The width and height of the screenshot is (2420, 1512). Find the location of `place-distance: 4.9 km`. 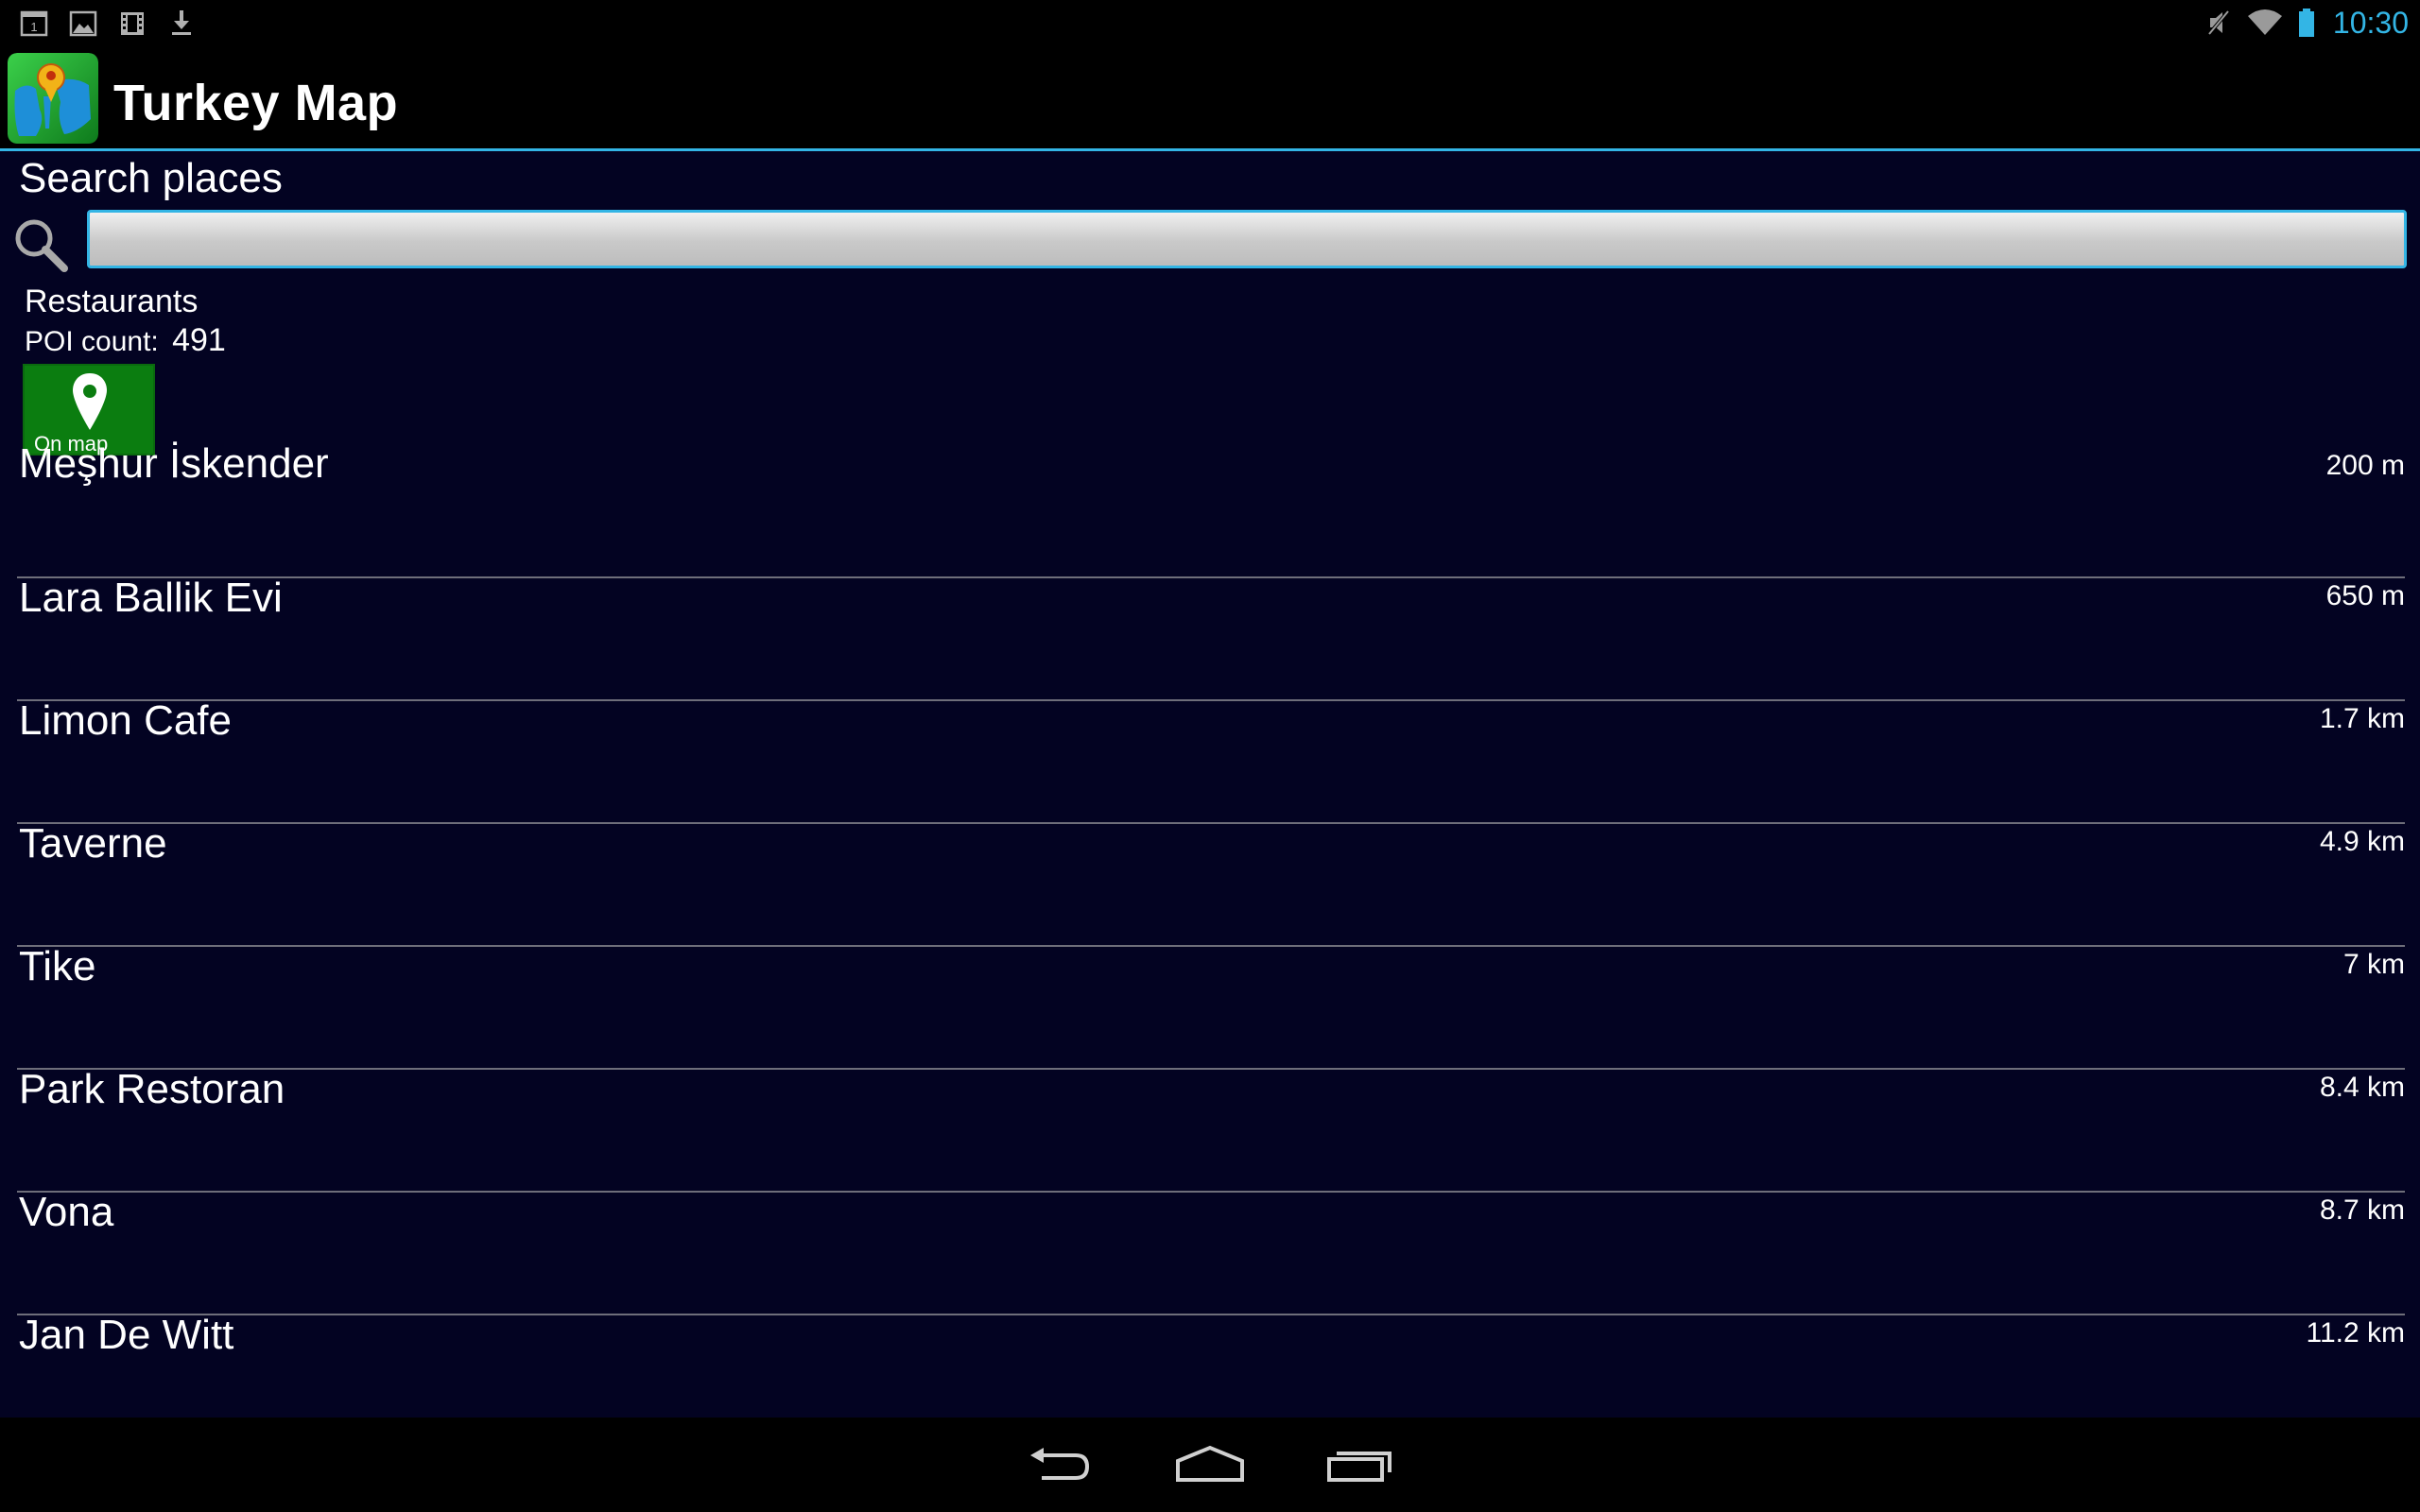

place-distance: 4.9 km is located at coordinates (2362, 841).